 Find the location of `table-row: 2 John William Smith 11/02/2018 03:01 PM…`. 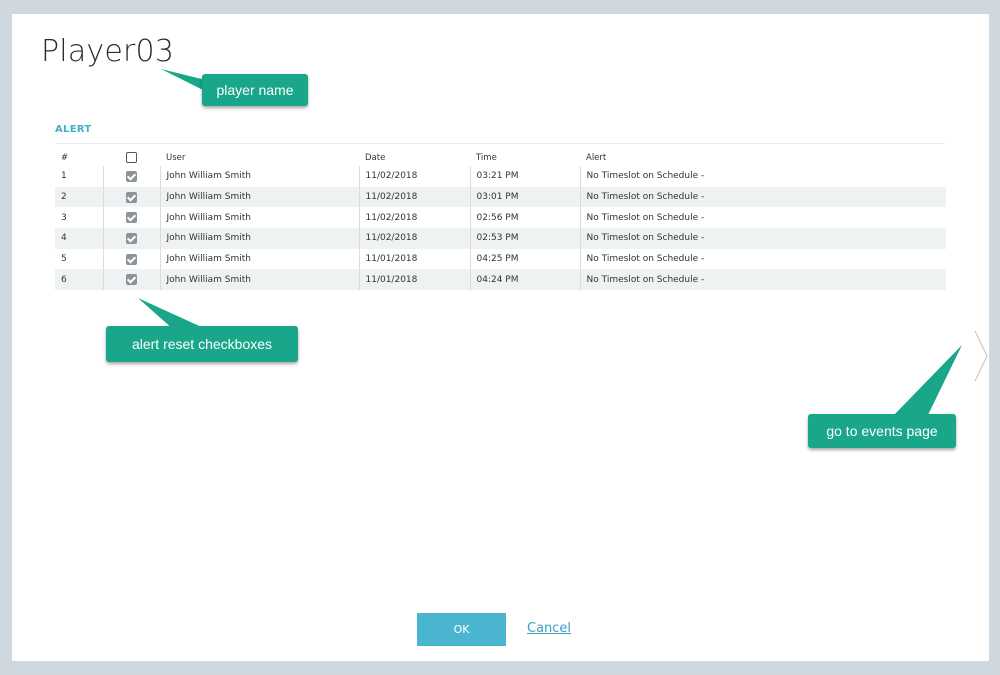

table-row: 2 John William Smith 11/02/2018 03:01 PM… is located at coordinates (500, 197).